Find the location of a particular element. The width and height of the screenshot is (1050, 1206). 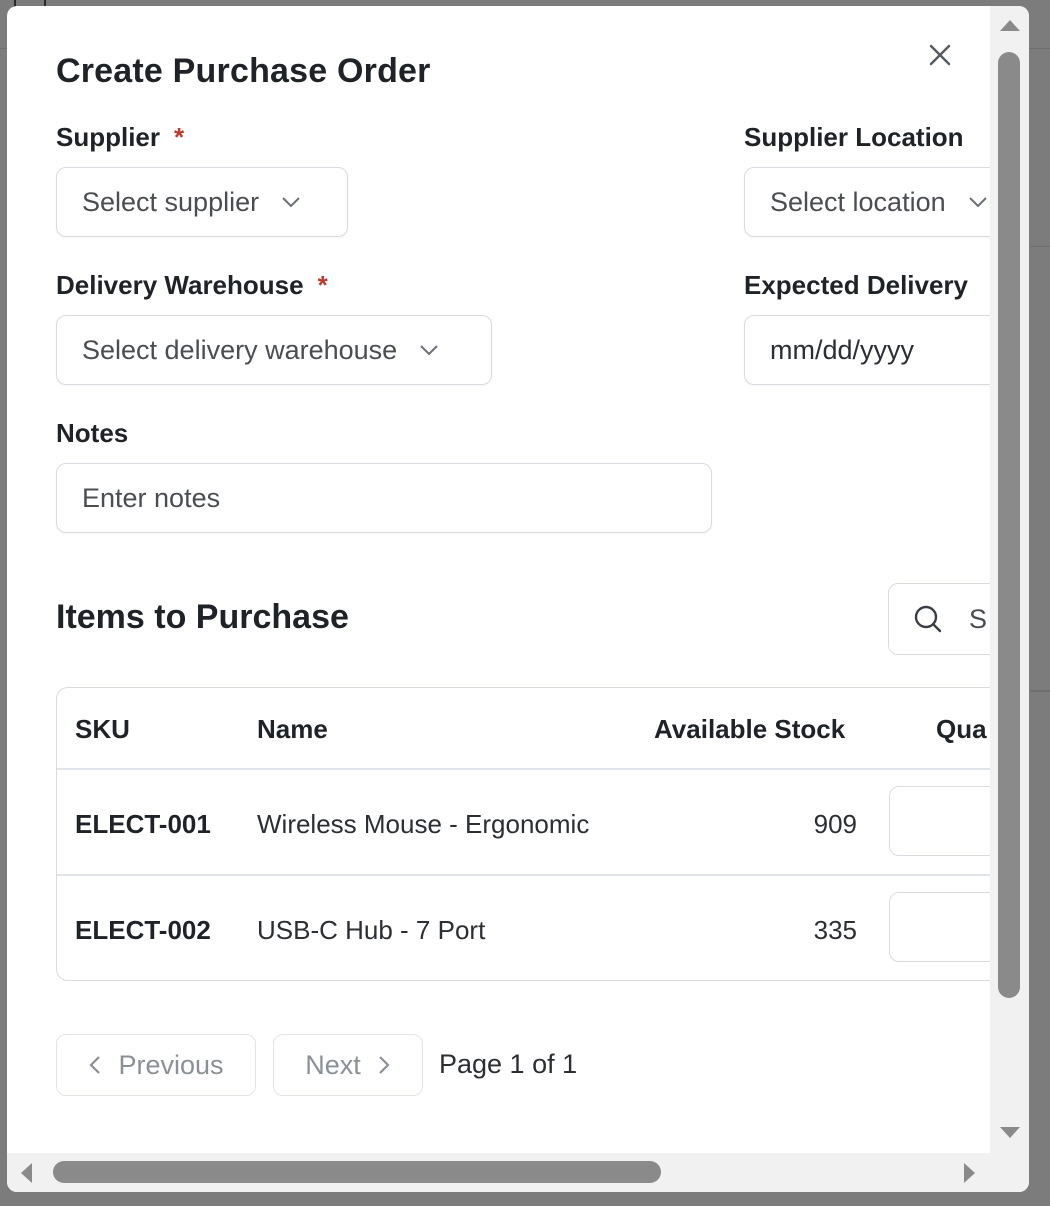

close-button is located at coordinates (940, 55).